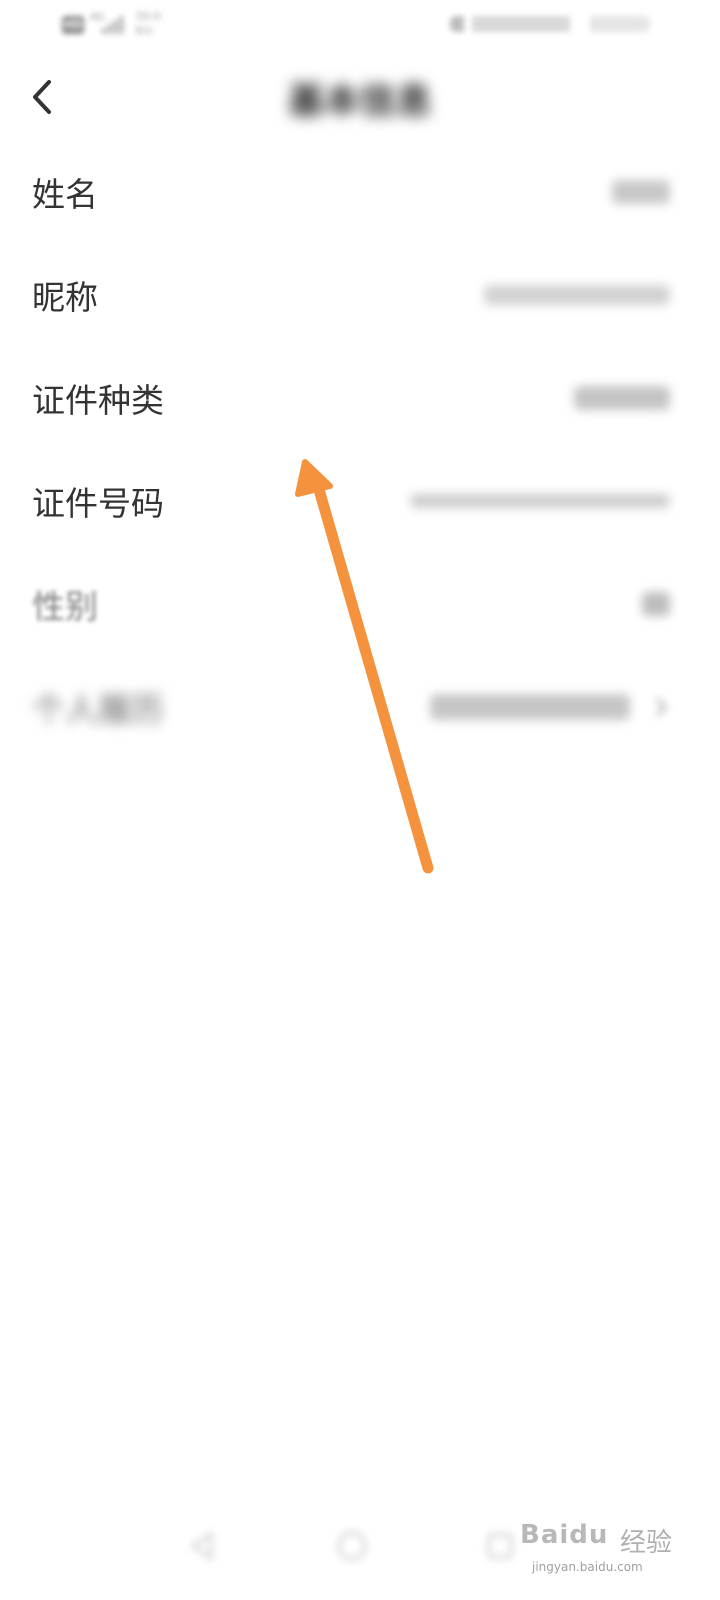  I want to click on row-value-resume, so click(530, 706).